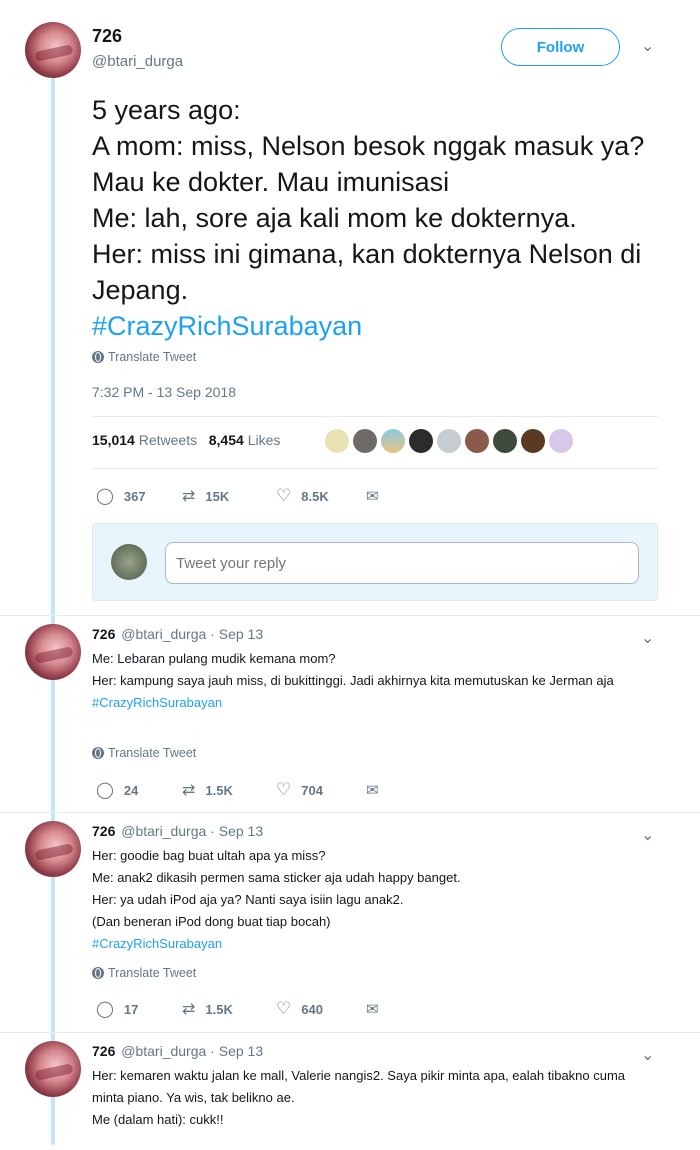 Image resolution: width=700 pixels, height=1150 pixels. I want to click on retweet-action: ⇄ 15K, so click(229, 496).